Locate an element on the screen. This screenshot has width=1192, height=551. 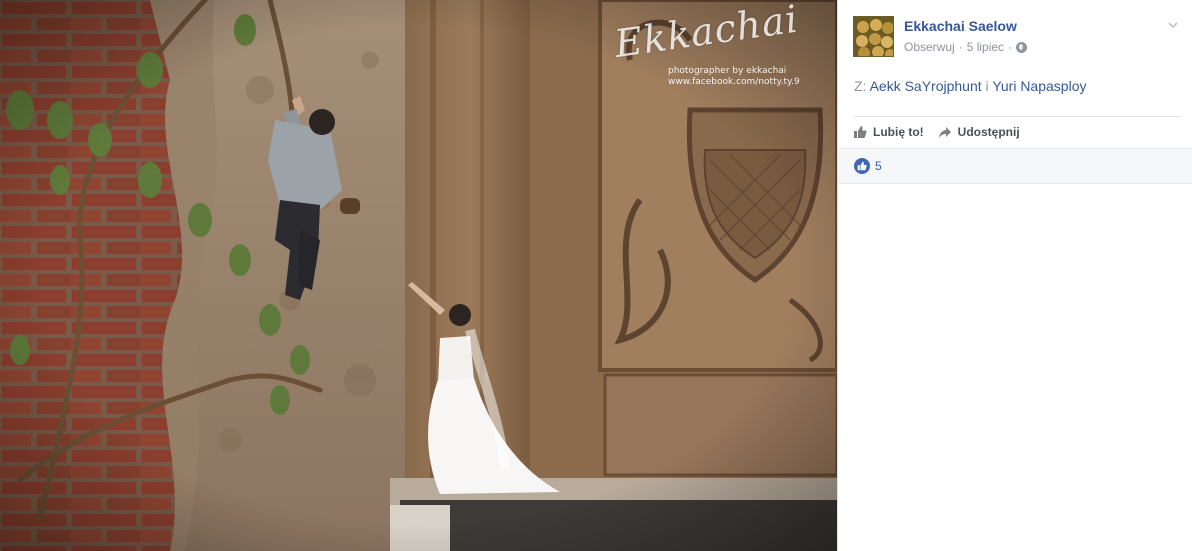
tagged-person-1: Aekk SaYrojphunt is located at coordinates (926, 86).